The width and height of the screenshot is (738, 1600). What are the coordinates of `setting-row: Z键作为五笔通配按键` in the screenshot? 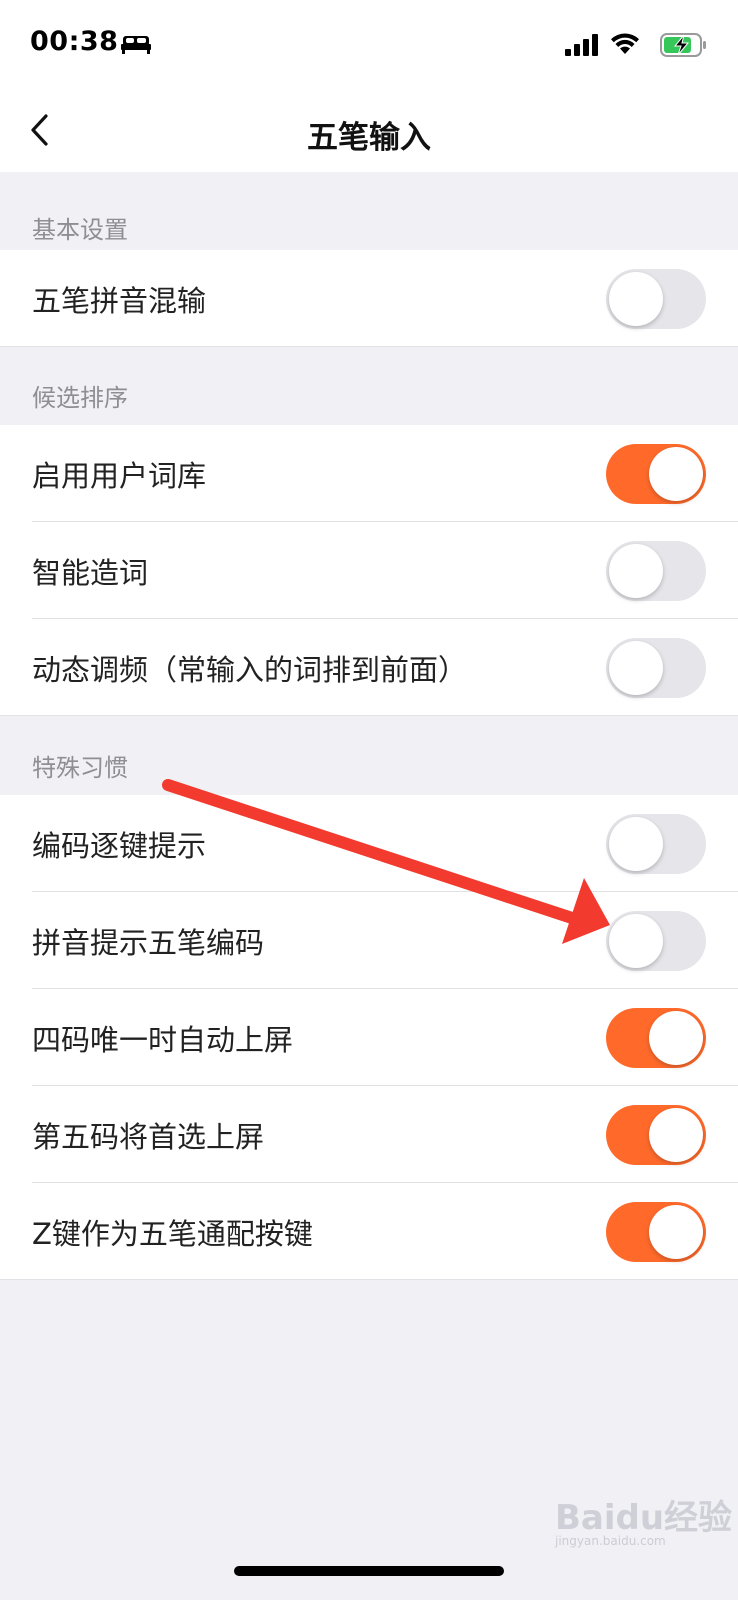 It's located at (369, 1231).